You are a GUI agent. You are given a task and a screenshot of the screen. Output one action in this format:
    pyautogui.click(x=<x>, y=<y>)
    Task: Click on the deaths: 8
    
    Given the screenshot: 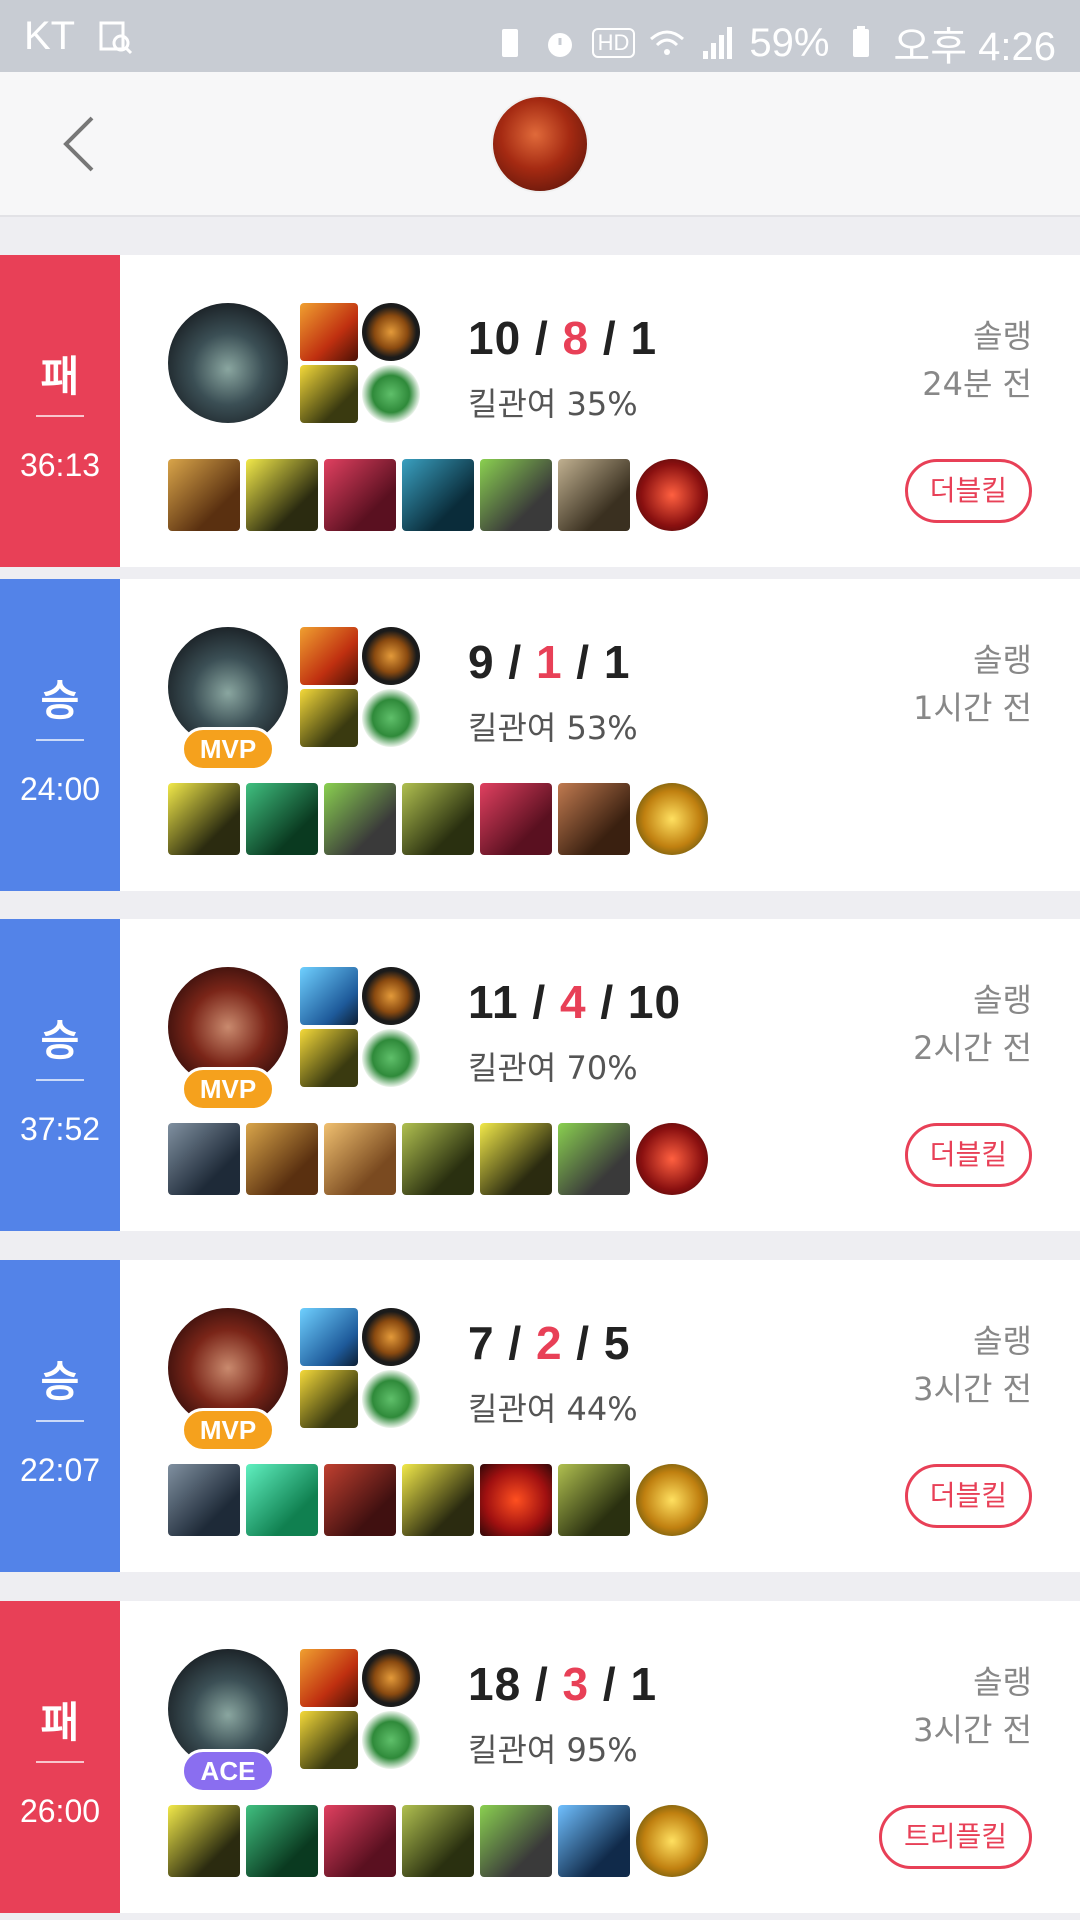 What is the action you would take?
    pyautogui.click(x=576, y=338)
    